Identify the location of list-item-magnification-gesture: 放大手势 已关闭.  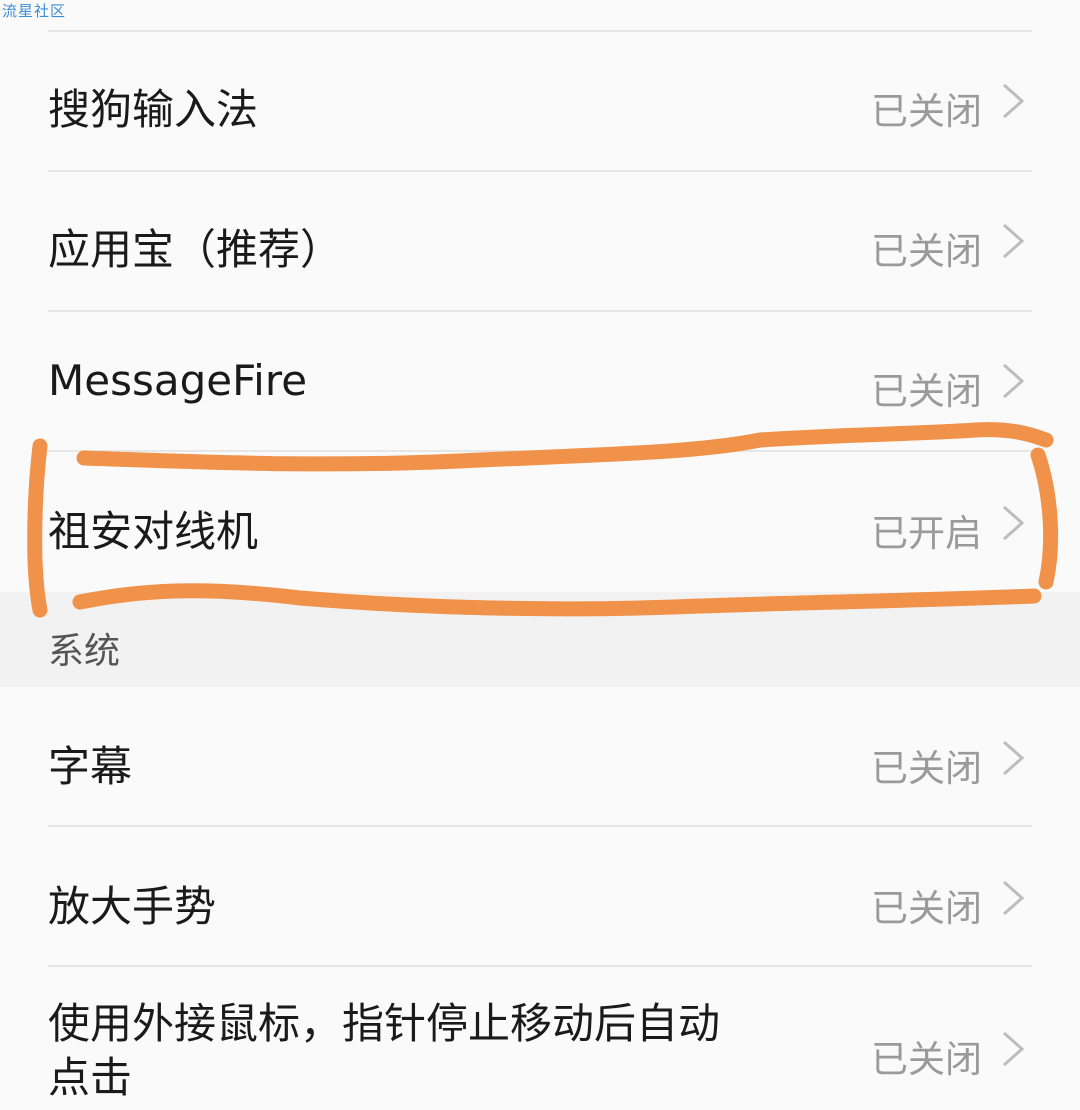
(540, 896).